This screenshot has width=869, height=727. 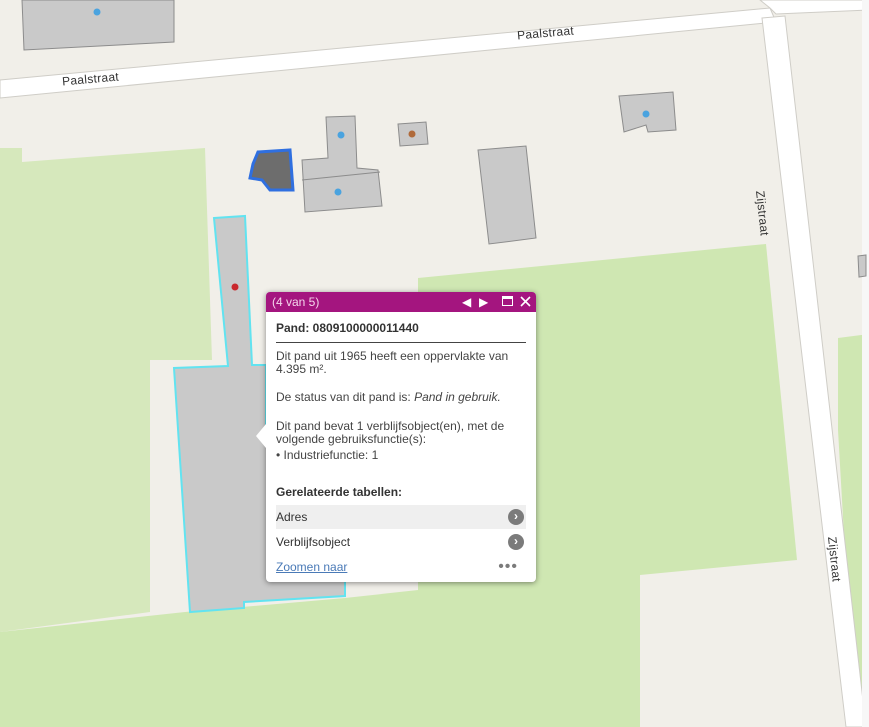 I want to click on related-heading: Gerelateerde tabellen:, so click(x=339, y=492).